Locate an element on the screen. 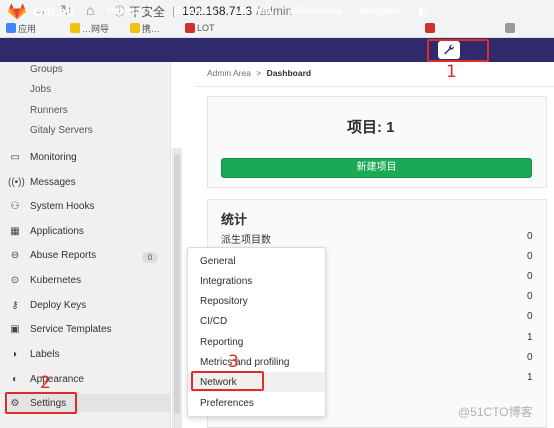 The width and height of the screenshot is (554, 428). menu-milestones: Milestones is located at coordinates (316, 11).